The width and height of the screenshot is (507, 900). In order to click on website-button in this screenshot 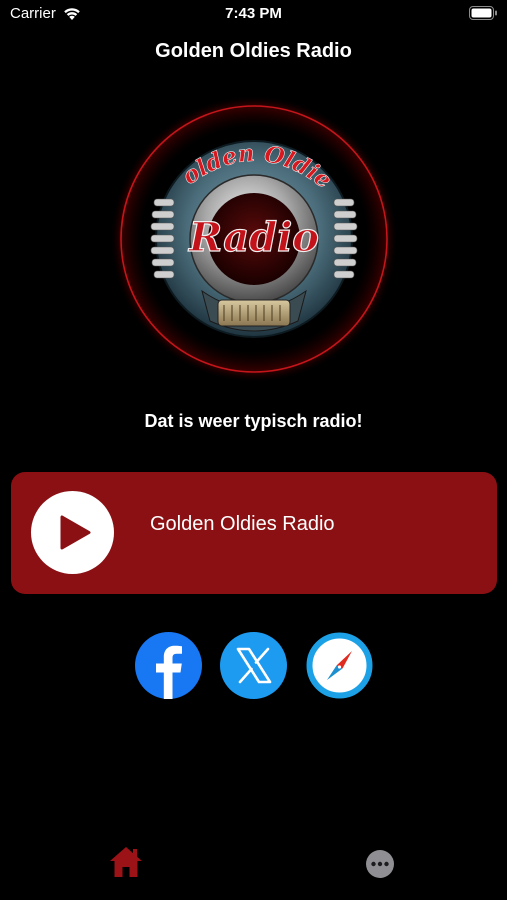, I will do `click(339, 665)`.